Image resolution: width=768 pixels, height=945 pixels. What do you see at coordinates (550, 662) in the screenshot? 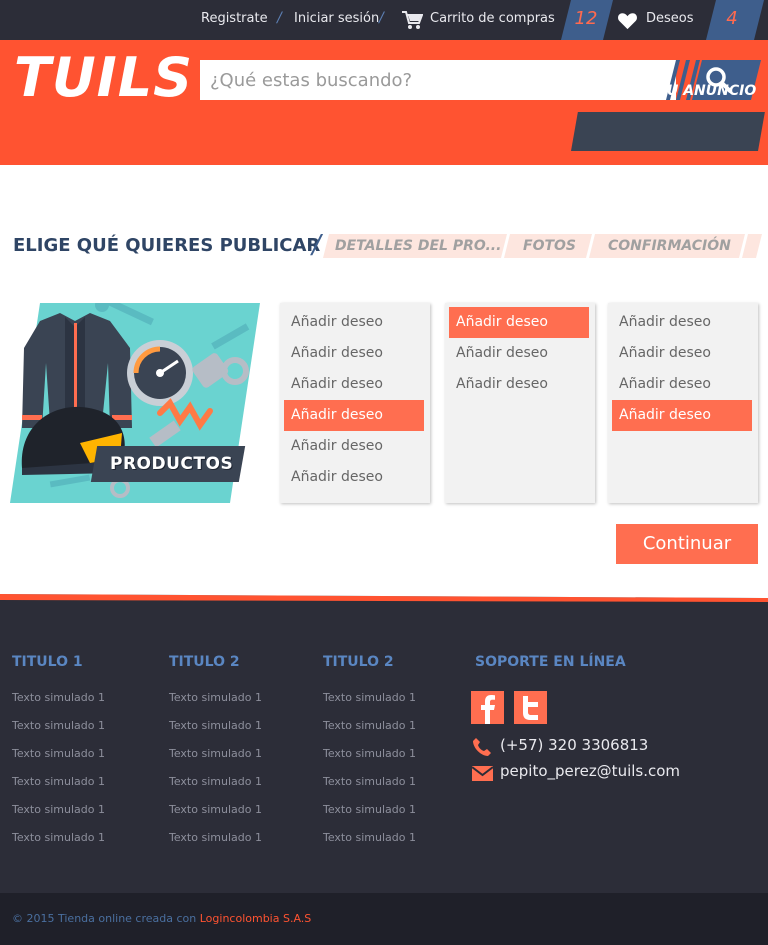
I see `support-title: SOPORTE EN LÍNEA` at bounding box center [550, 662].